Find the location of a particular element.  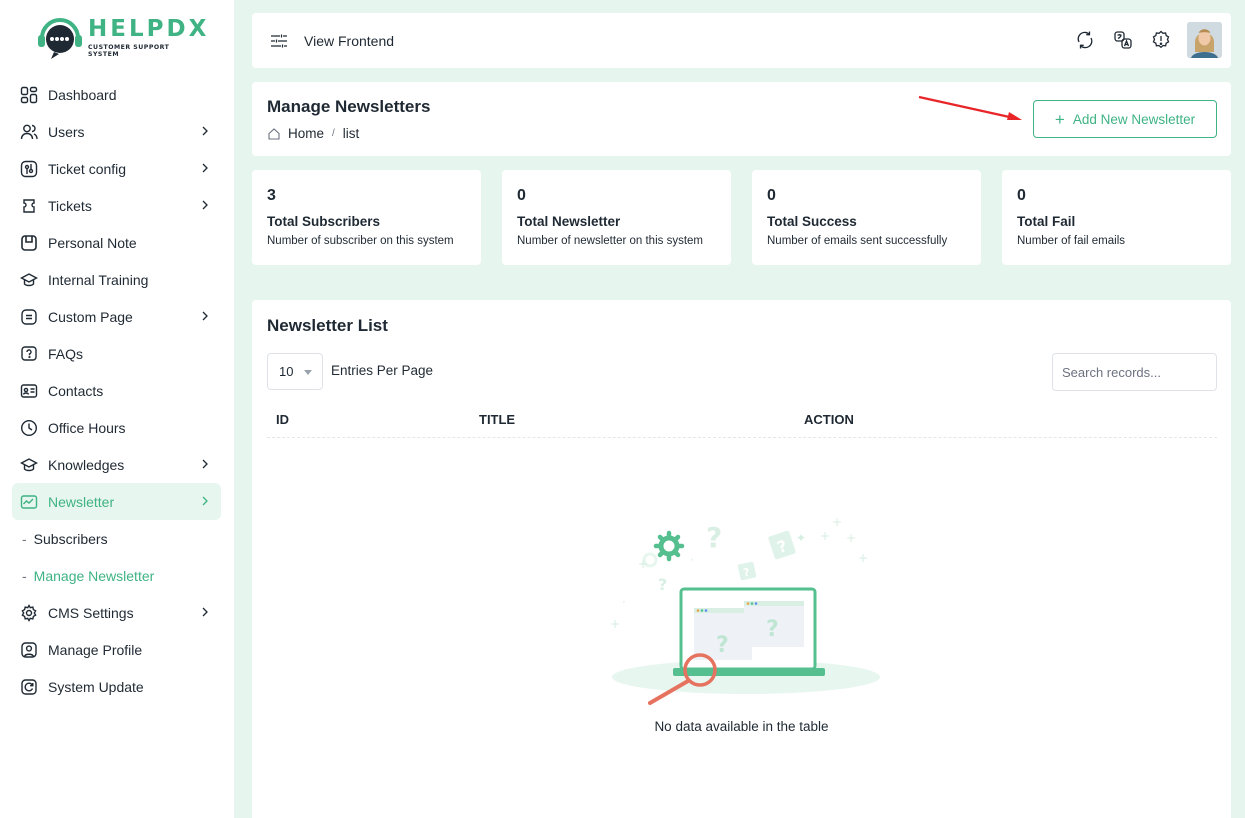

stat-card-fail: 0 Total Fail Number of fail emails is located at coordinates (1116, 217).